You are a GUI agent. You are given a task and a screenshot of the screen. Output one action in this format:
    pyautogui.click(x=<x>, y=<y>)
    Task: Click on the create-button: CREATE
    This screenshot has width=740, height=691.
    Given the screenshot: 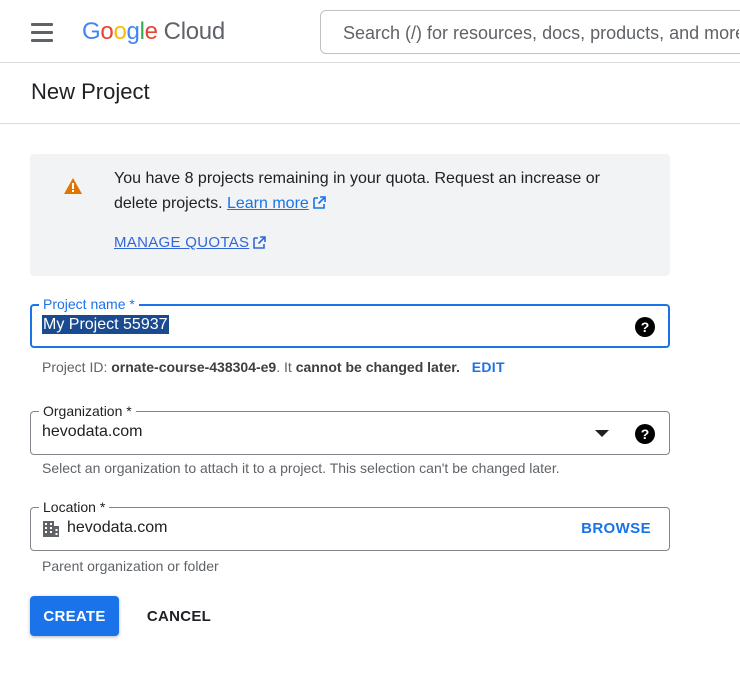 What is the action you would take?
    pyautogui.click(x=74, y=616)
    